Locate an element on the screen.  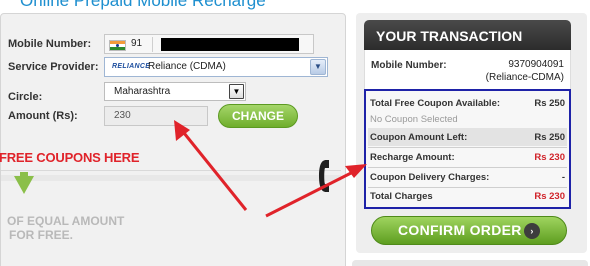
summary-value: - is located at coordinates (563, 177).